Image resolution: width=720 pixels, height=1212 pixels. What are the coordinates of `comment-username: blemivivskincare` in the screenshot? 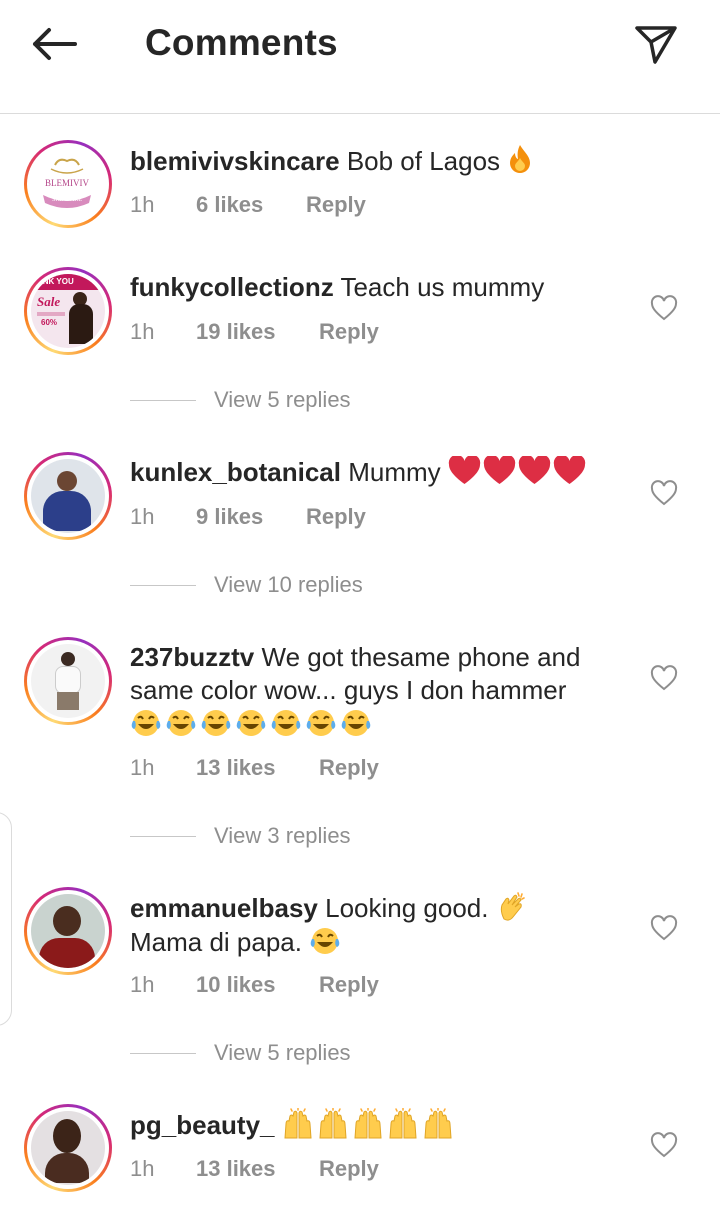 It's located at (235, 161).